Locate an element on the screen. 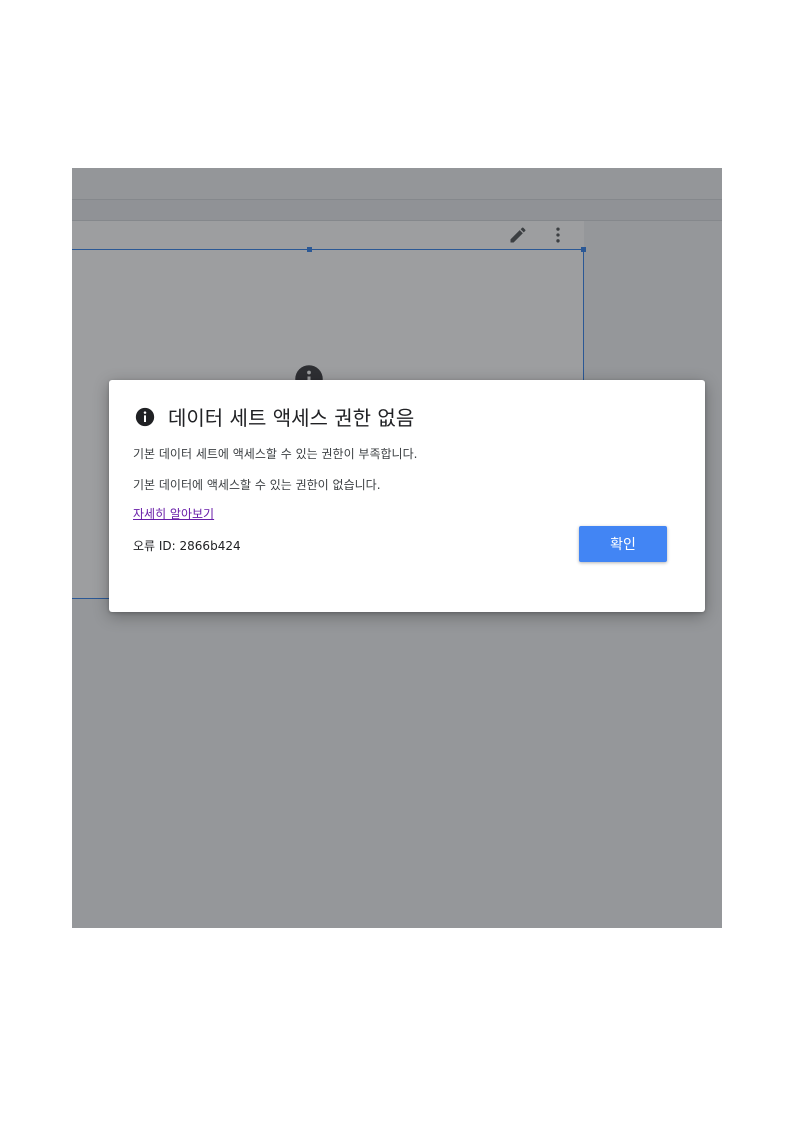 This screenshot has width=793, height=1122. error-id-text: 오류 ID: 2866b424 is located at coordinates (187, 546).